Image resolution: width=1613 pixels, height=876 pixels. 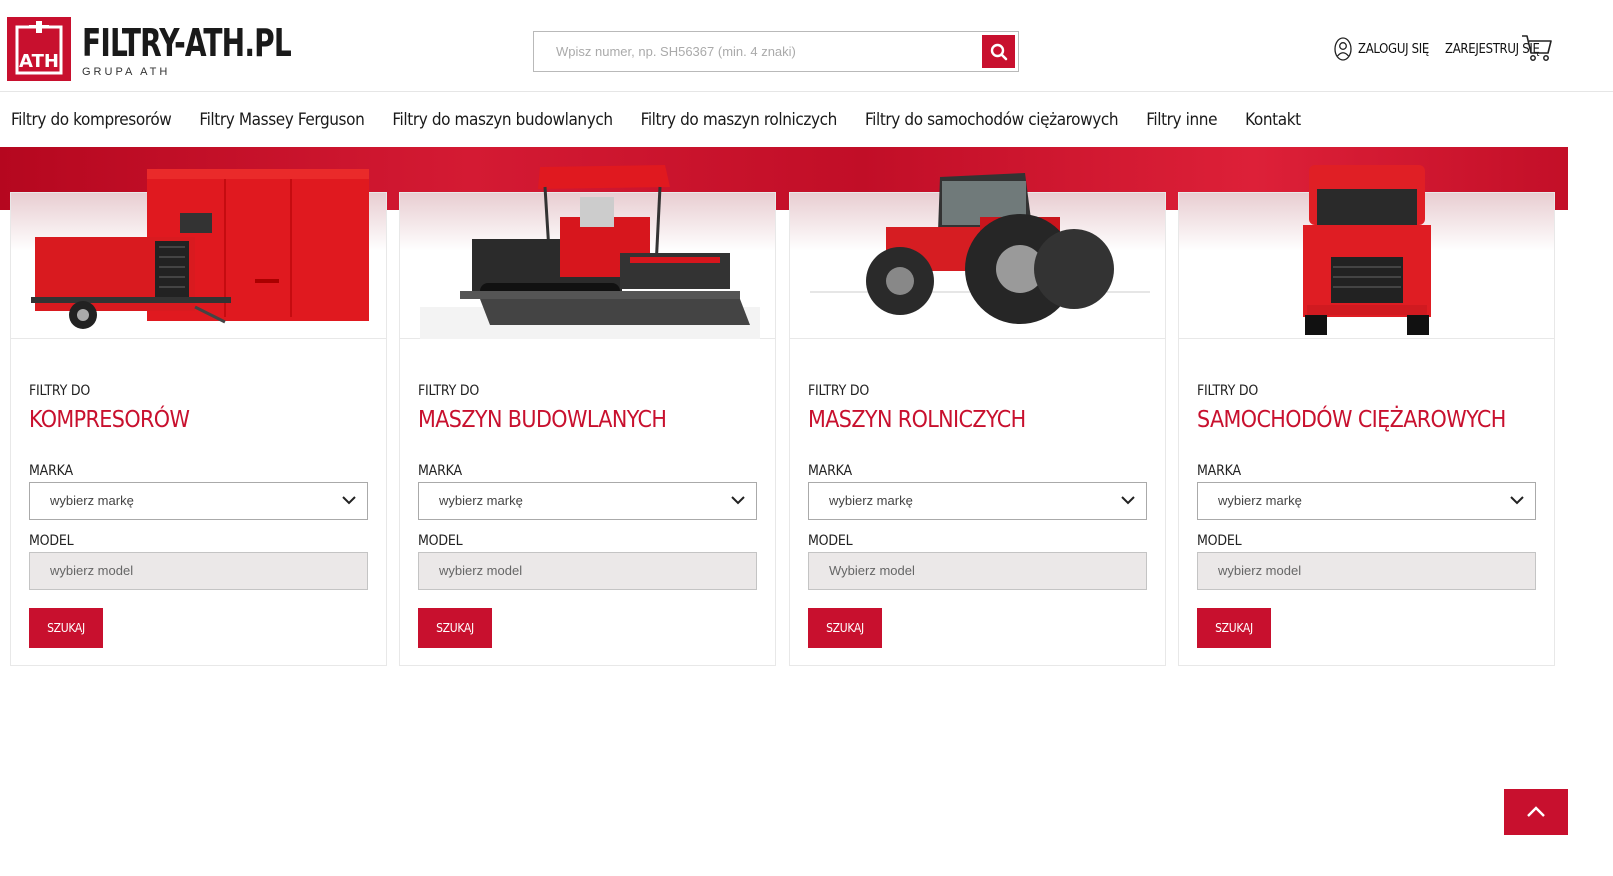 I want to click on compressor-image, so click(x=200, y=249).